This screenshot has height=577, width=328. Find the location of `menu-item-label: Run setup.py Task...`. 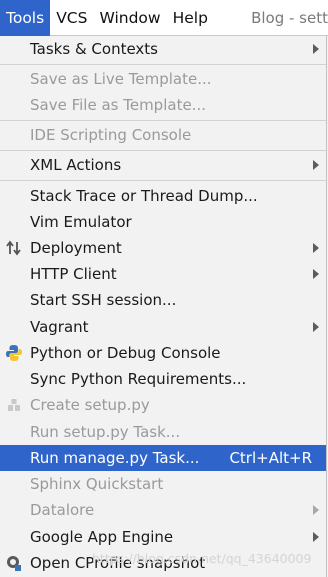

menu-item-label: Run setup.py Task... is located at coordinates (105, 432).